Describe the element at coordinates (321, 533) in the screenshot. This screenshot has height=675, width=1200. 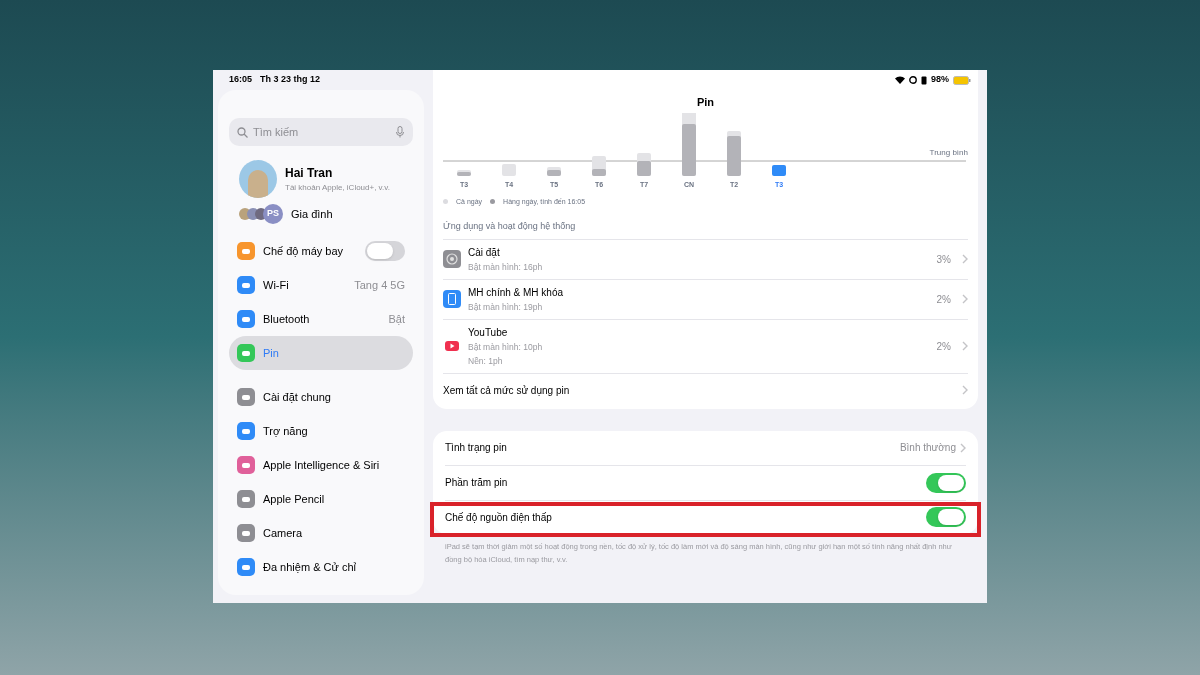
I see `sidebar-item: Camera` at that location.